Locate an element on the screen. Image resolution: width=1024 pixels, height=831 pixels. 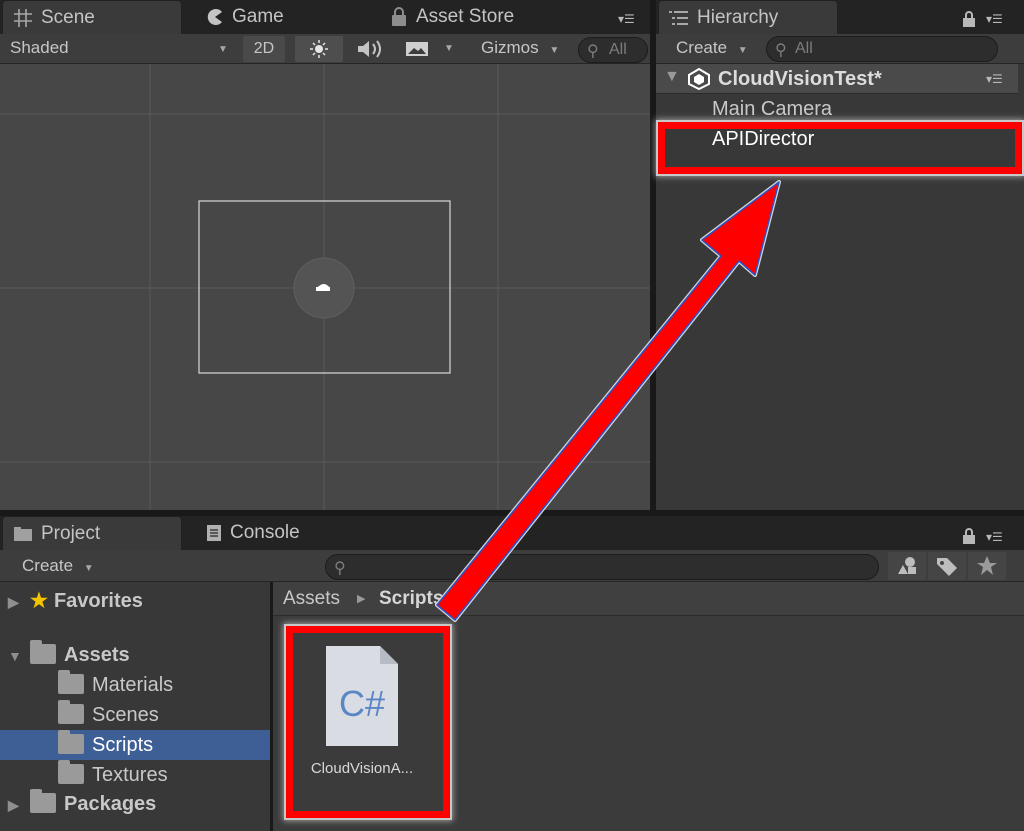
hierarchy-item-main-camera: Main Camera is located at coordinates (772, 109).